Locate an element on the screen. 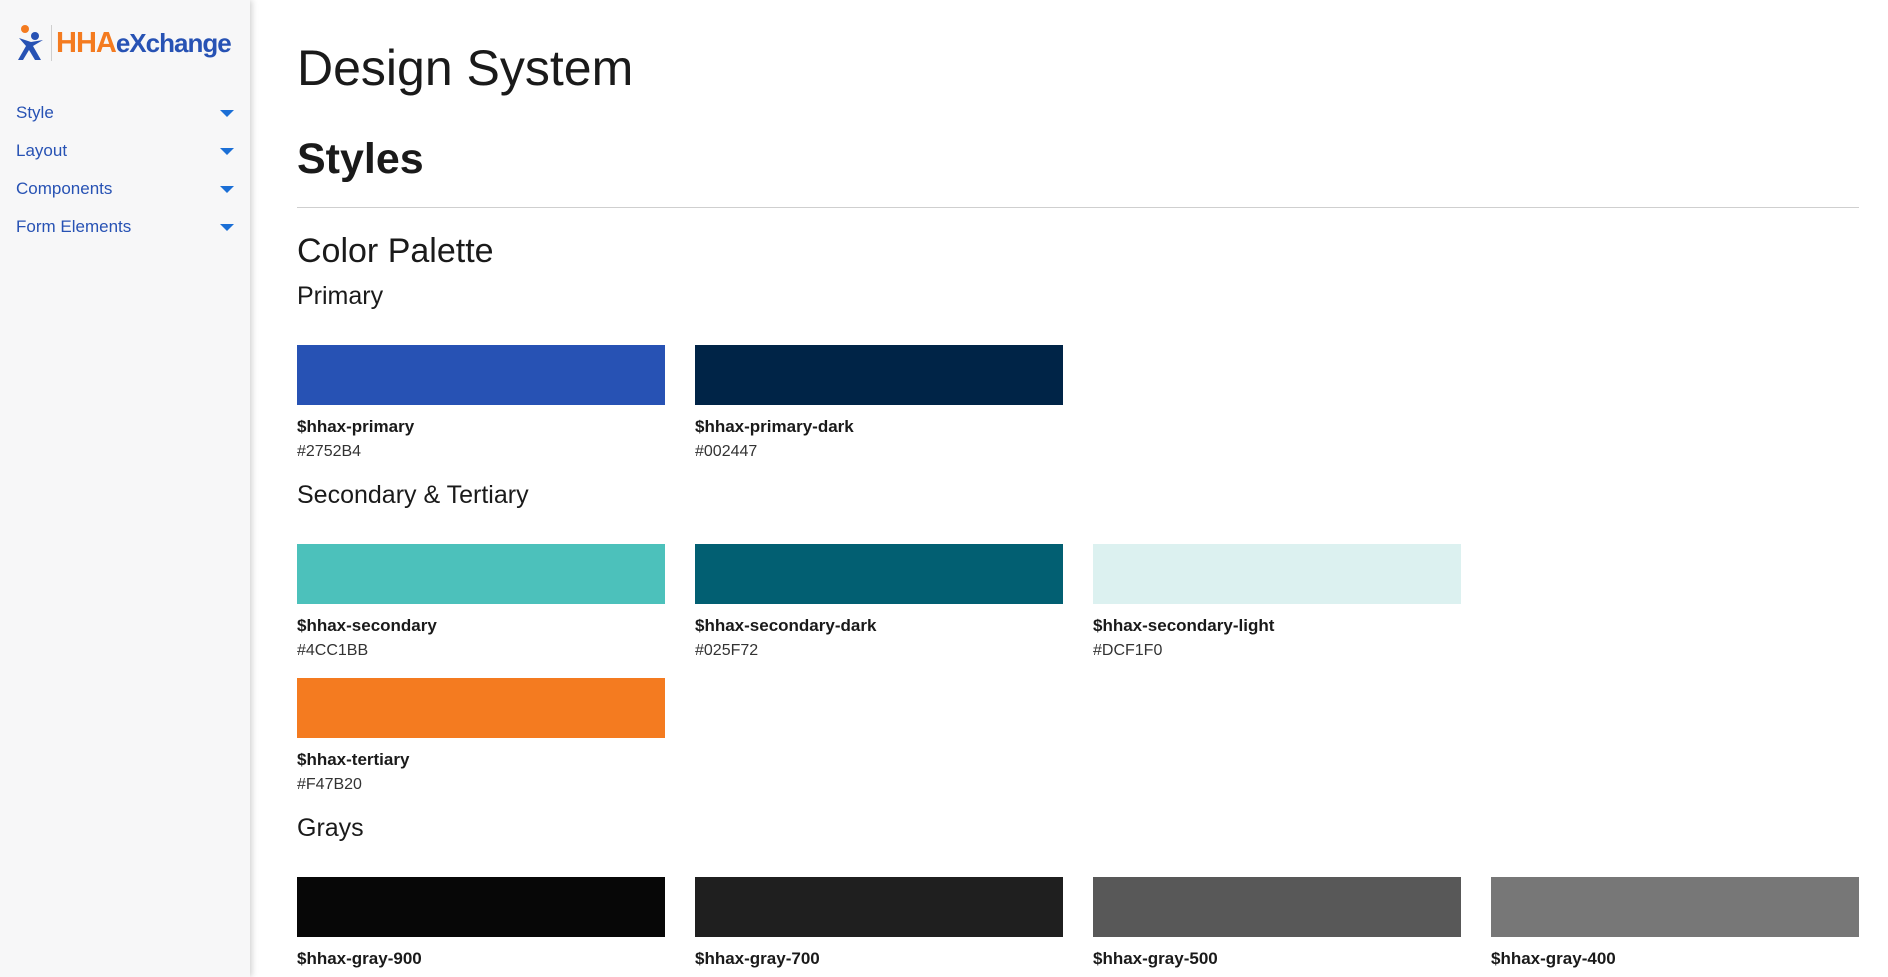 This screenshot has width=1888, height=977. logo-figure-icon is located at coordinates (30, 42).